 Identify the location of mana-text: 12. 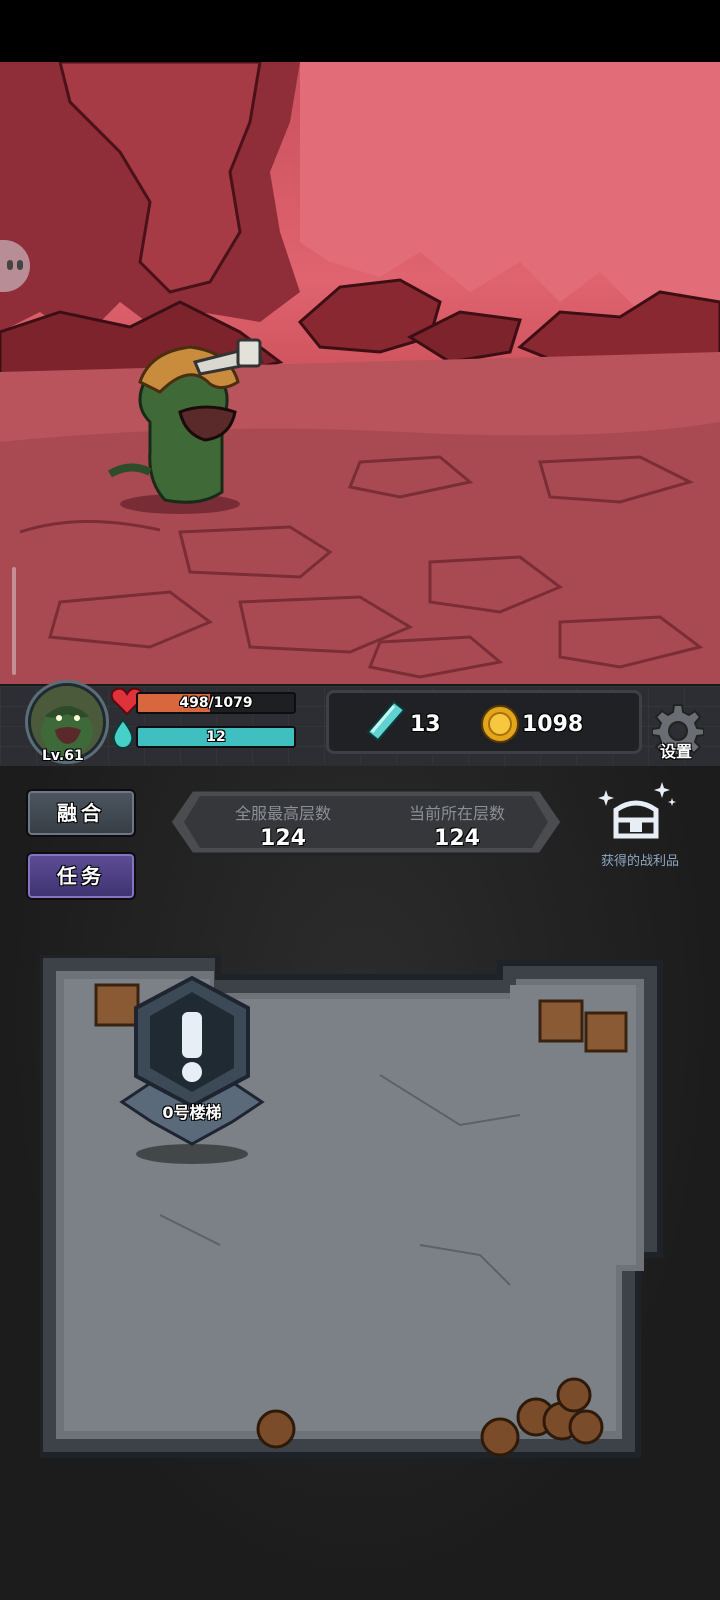
(216, 737).